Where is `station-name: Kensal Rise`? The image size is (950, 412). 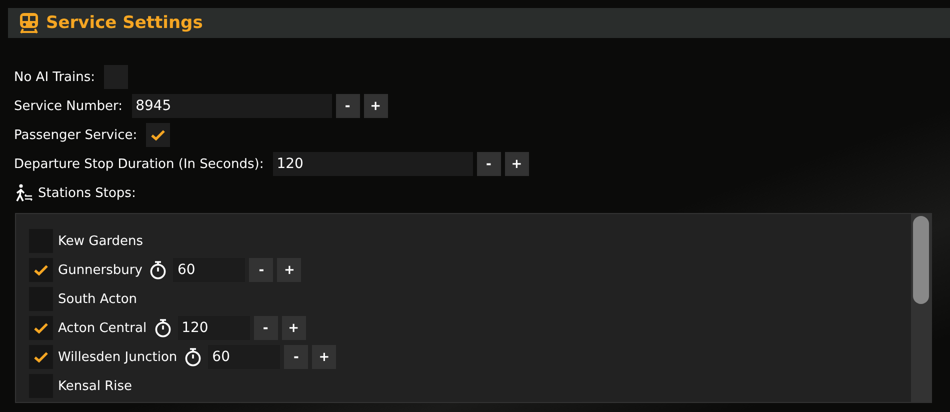 station-name: Kensal Rise is located at coordinates (95, 386).